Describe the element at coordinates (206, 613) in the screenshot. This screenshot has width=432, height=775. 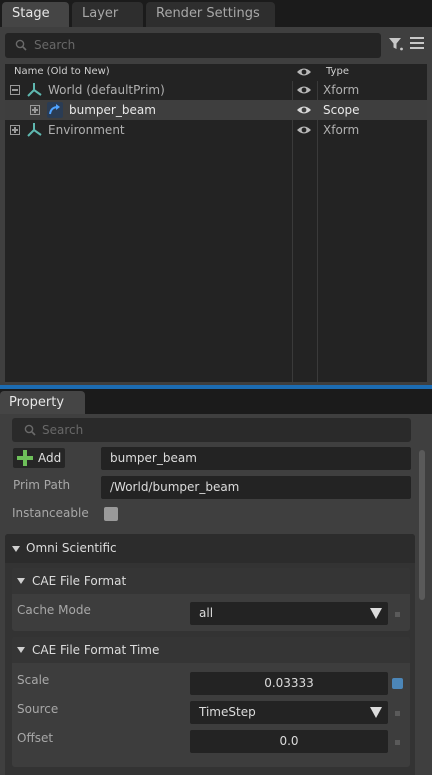
I see `cache-mode-value: all` at that location.